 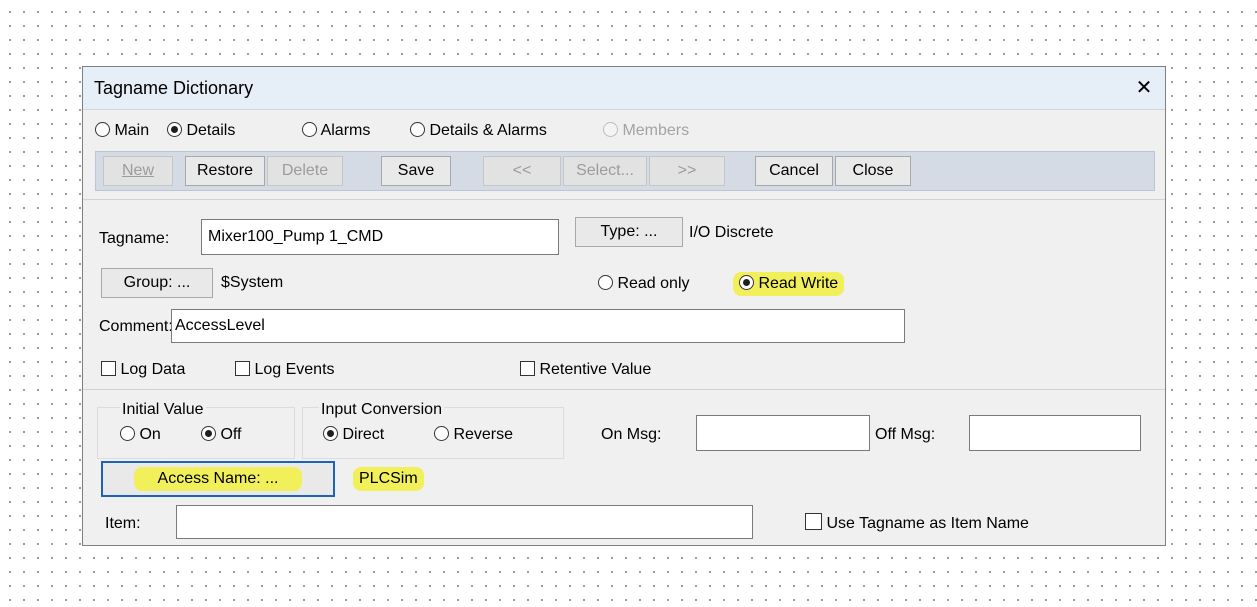 What do you see at coordinates (610, 129) in the screenshot?
I see `radio-members-icon` at bounding box center [610, 129].